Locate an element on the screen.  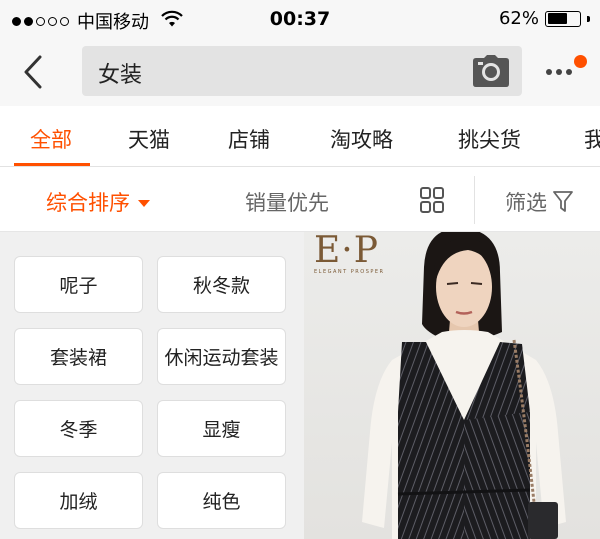
search-input: 女装 is located at coordinates (302, 71).